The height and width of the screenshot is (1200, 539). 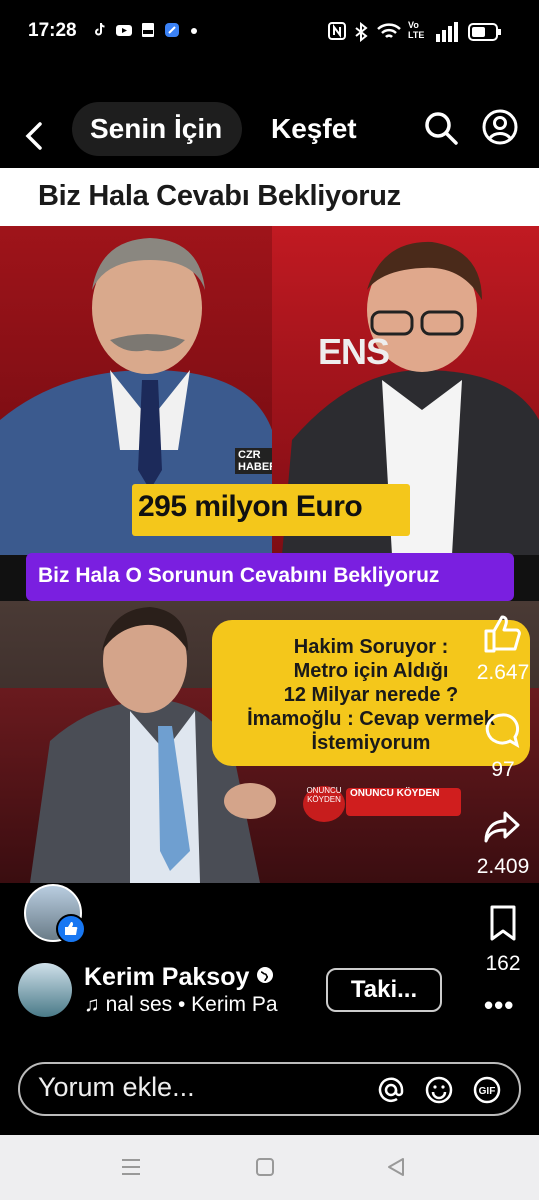 I want to click on audio-track-text: nal ses • Kerim Pa, so click(x=191, y=1004).